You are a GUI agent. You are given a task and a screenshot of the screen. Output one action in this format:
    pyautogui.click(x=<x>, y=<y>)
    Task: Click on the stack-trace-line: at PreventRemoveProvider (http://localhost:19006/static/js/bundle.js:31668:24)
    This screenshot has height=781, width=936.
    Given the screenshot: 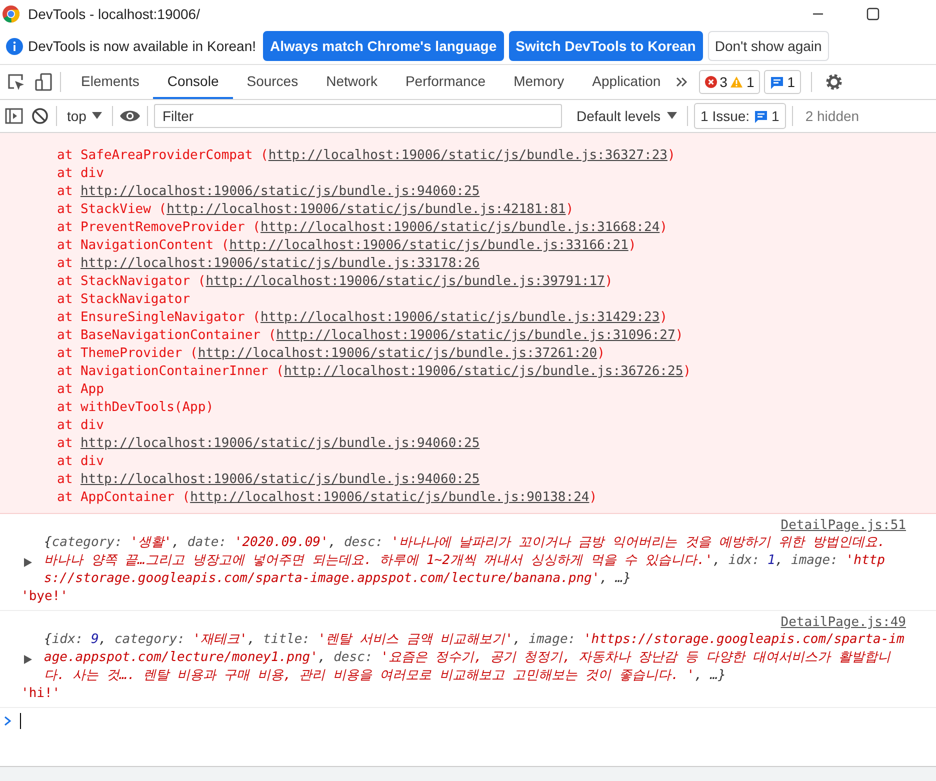 What is the action you would take?
    pyautogui.click(x=362, y=228)
    